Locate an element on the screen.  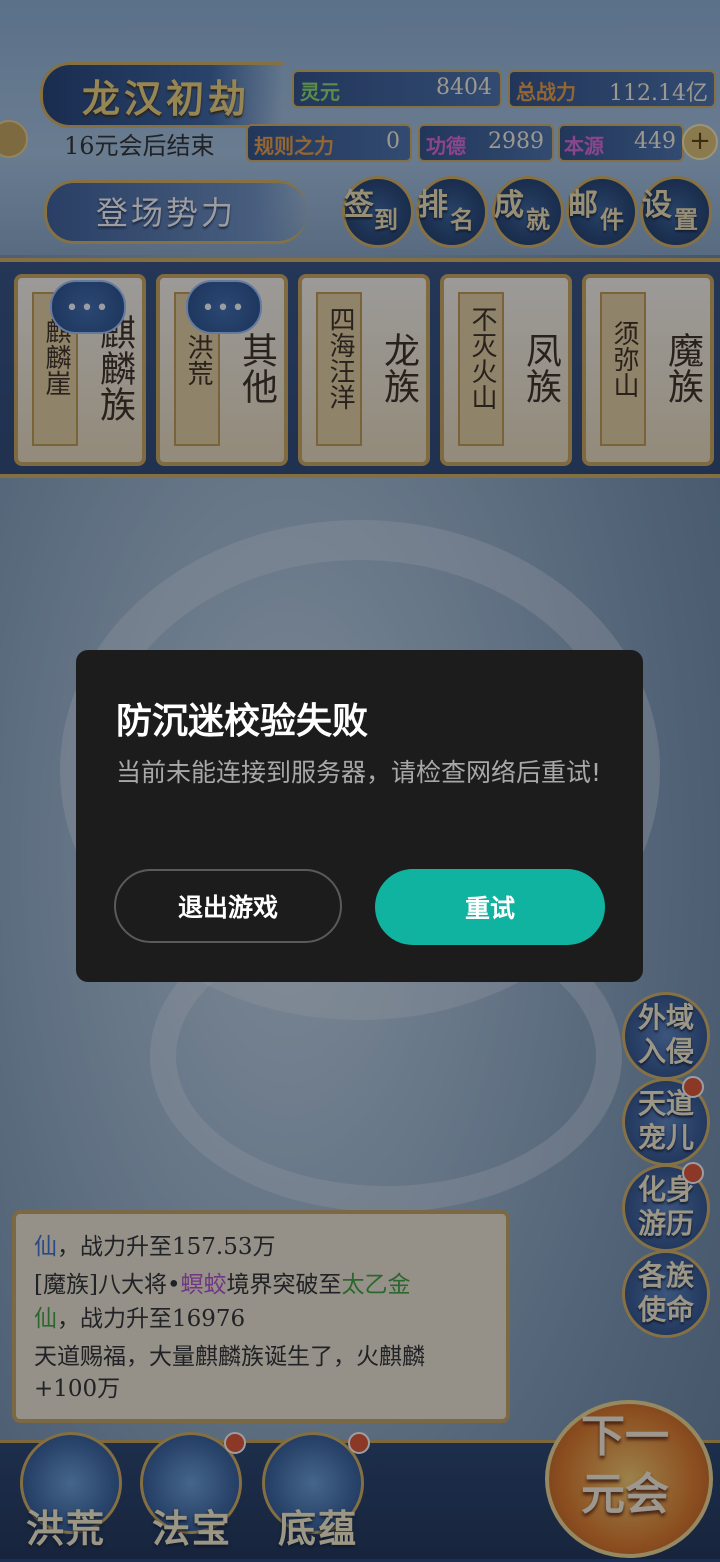
retry-button: 重试 is located at coordinates (490, 907).